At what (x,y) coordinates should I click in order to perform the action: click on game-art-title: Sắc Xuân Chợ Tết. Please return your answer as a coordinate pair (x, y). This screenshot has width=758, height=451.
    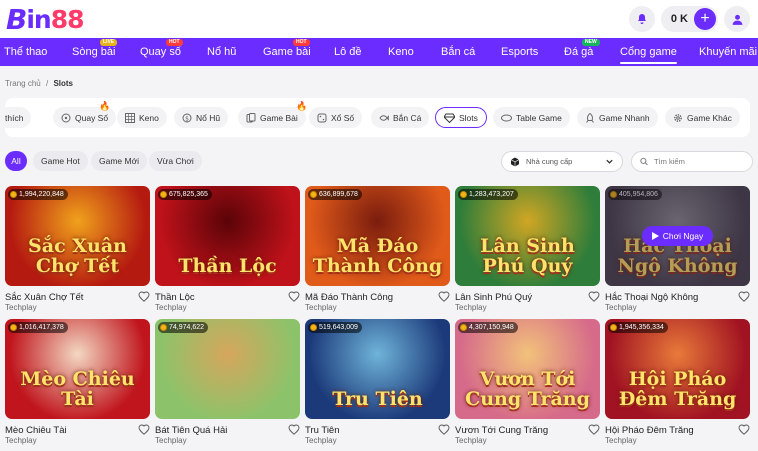
    Looking at the image, I should click on (77, 256).